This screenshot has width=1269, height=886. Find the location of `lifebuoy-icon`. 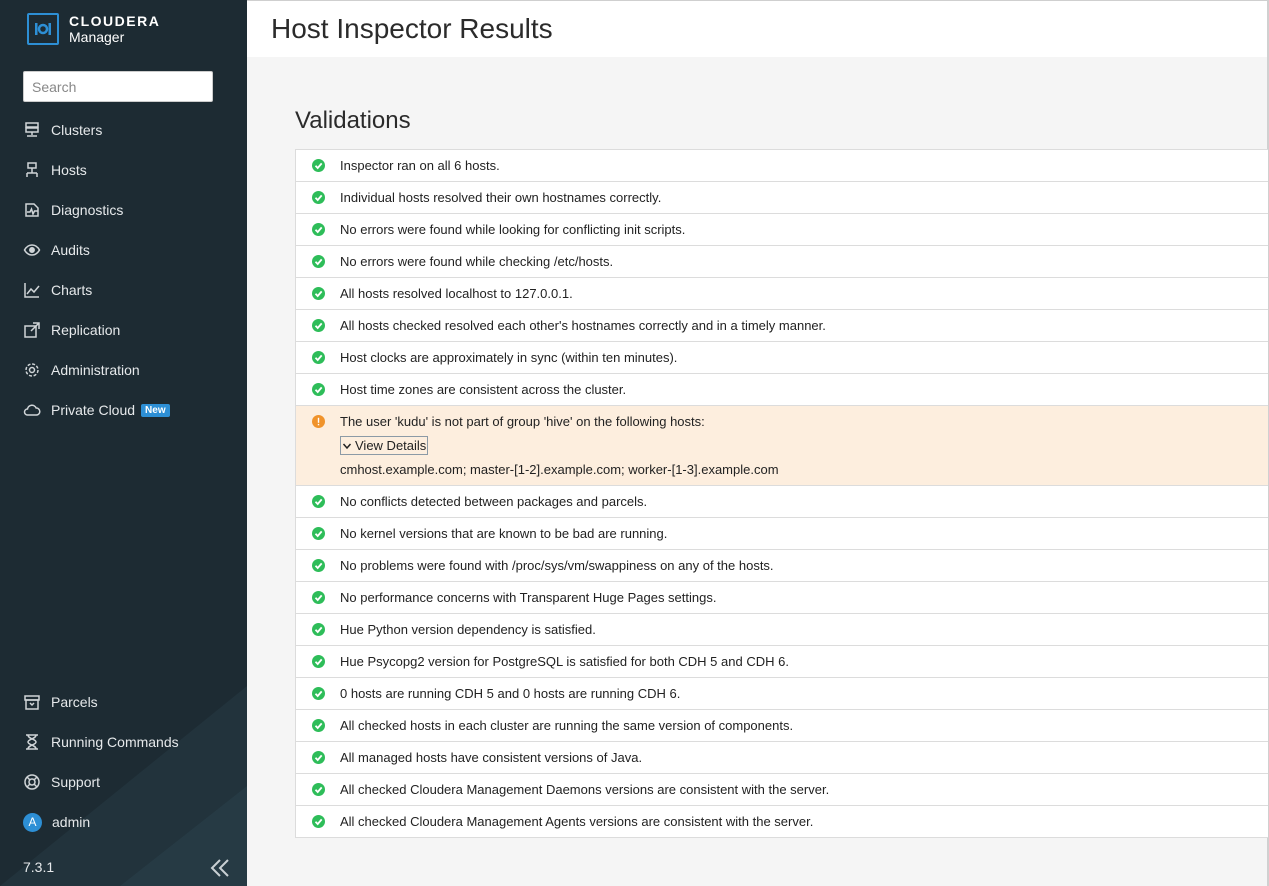

lifebuoy-icon is located at coordinates (32, 782).